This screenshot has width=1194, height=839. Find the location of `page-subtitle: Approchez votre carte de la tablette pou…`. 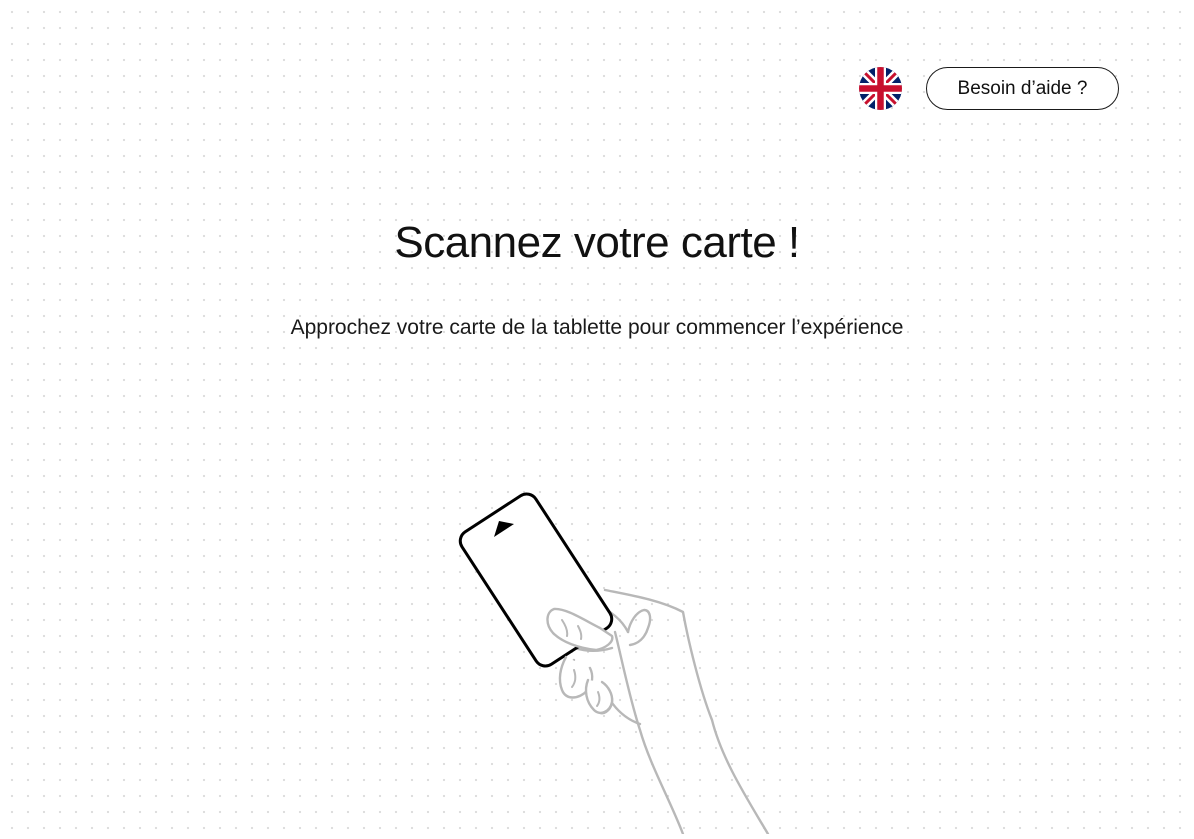

page-subtitle: Approchez votre carte de la tablette pou… is located at coordinates (597, 327).